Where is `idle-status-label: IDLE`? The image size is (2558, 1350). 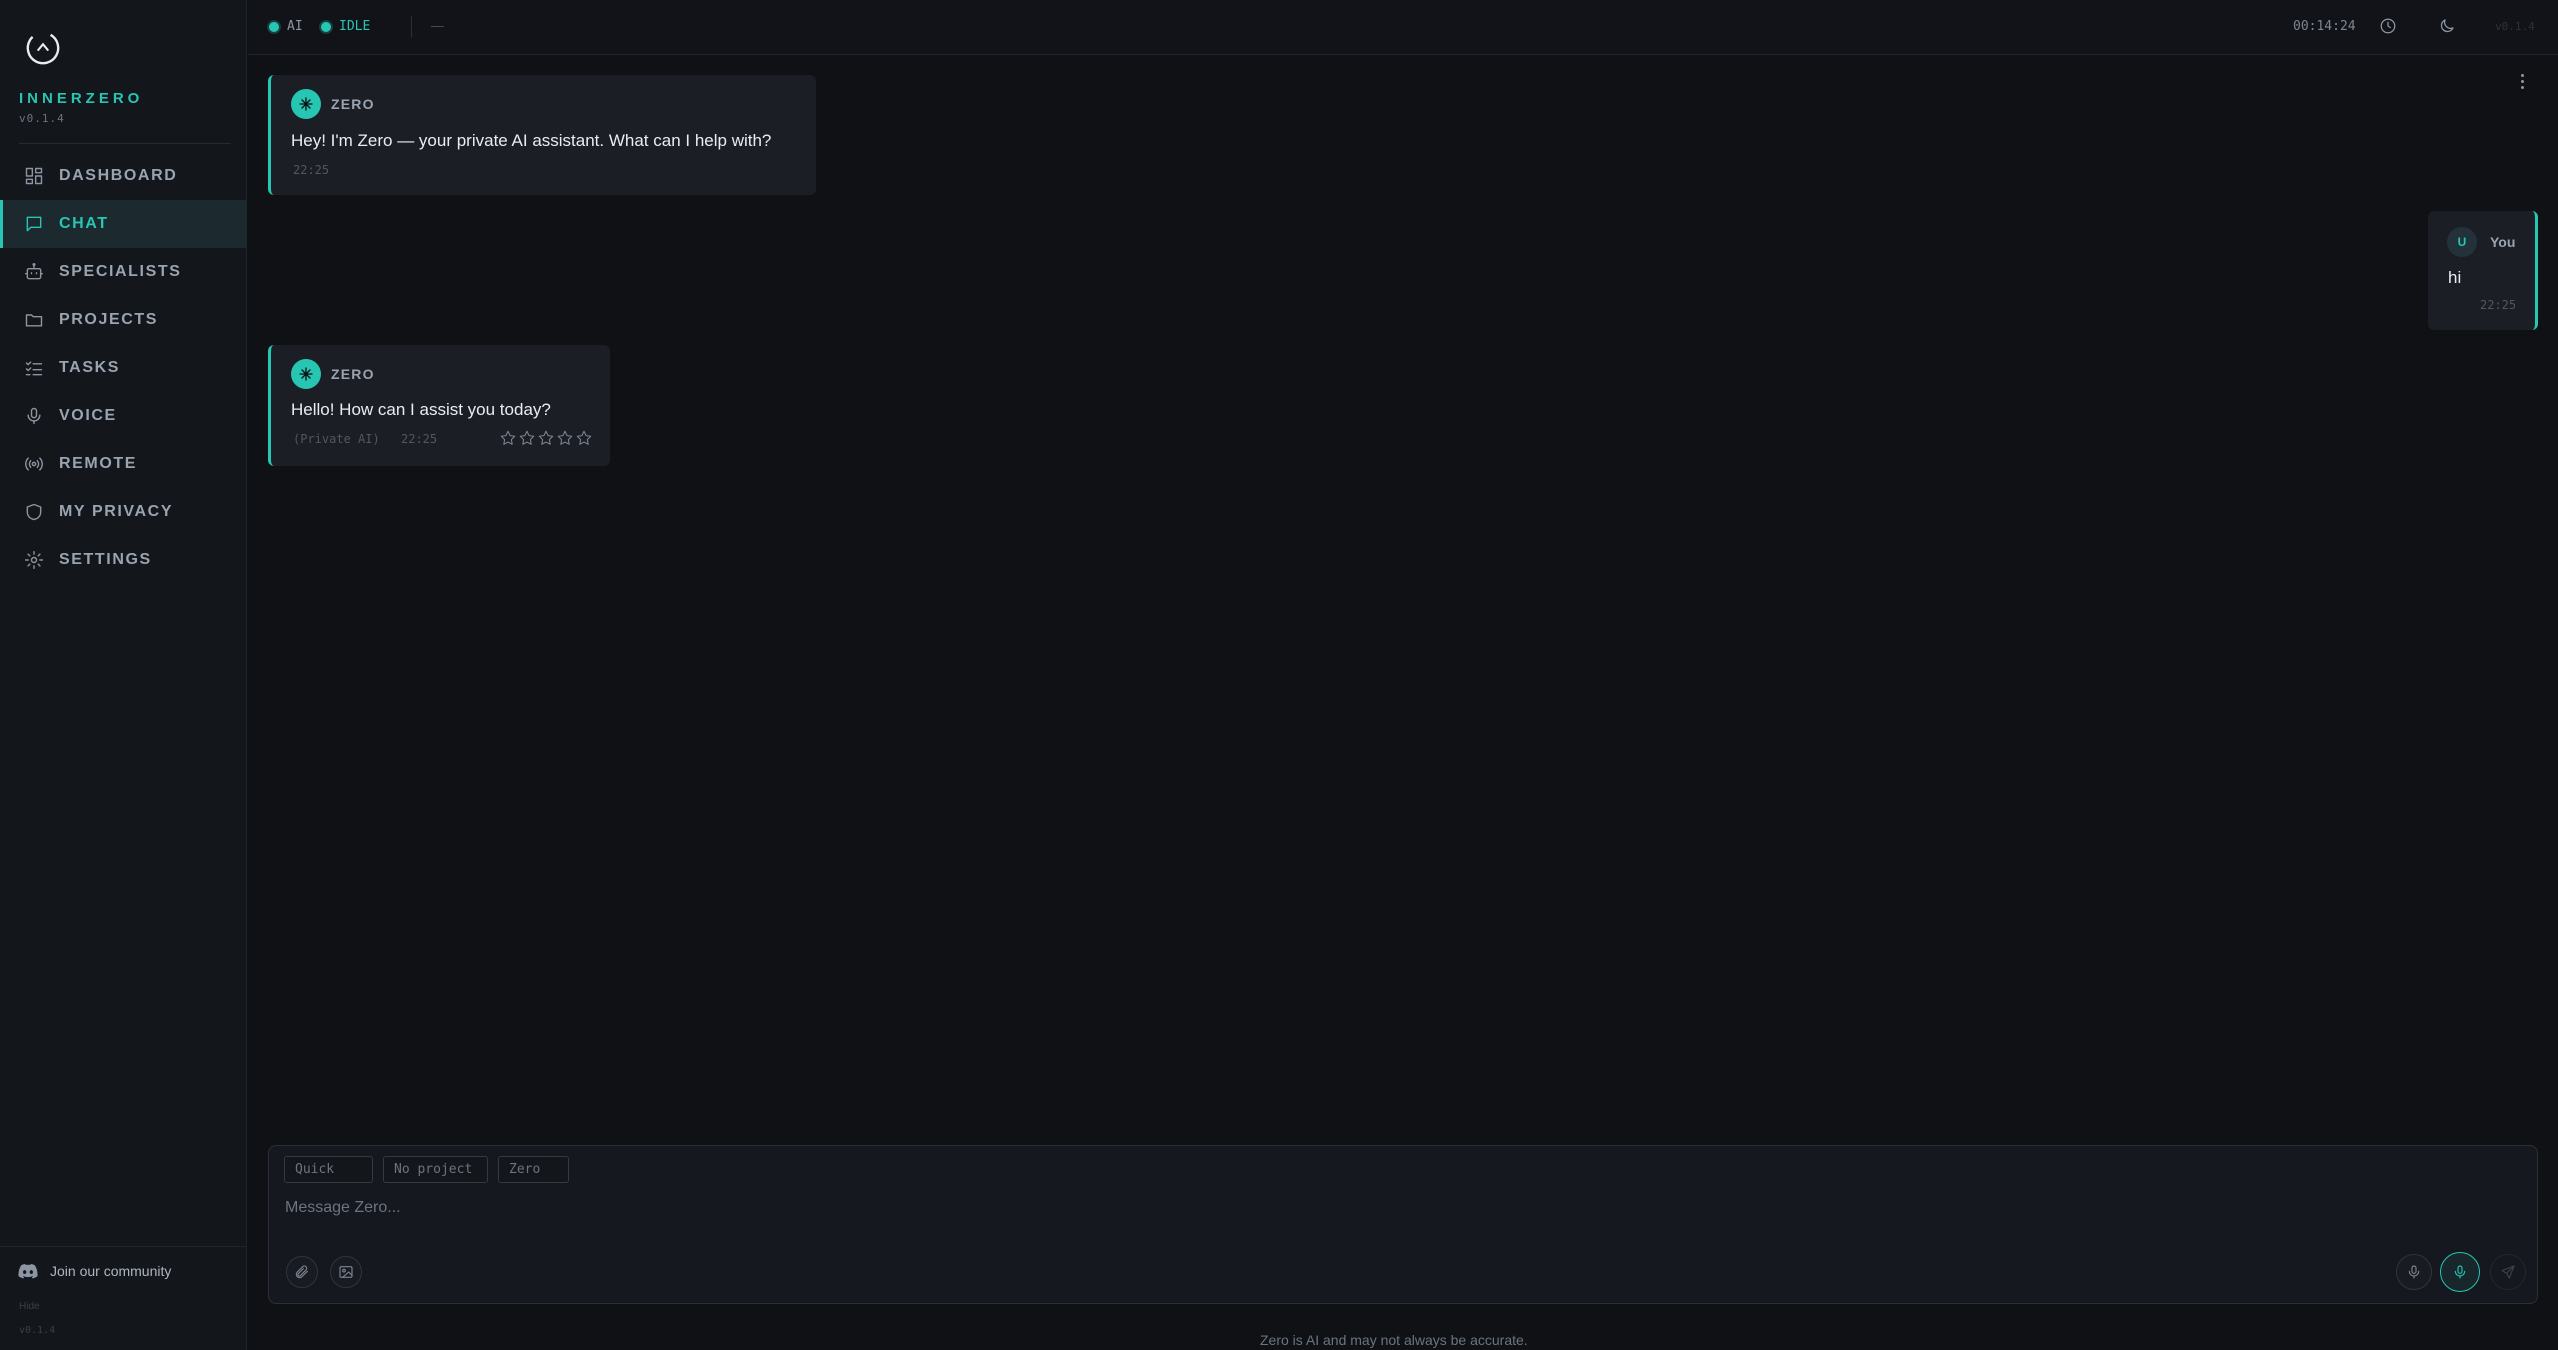 idle-status-label: IDLE is located at coordinates (355, 26).